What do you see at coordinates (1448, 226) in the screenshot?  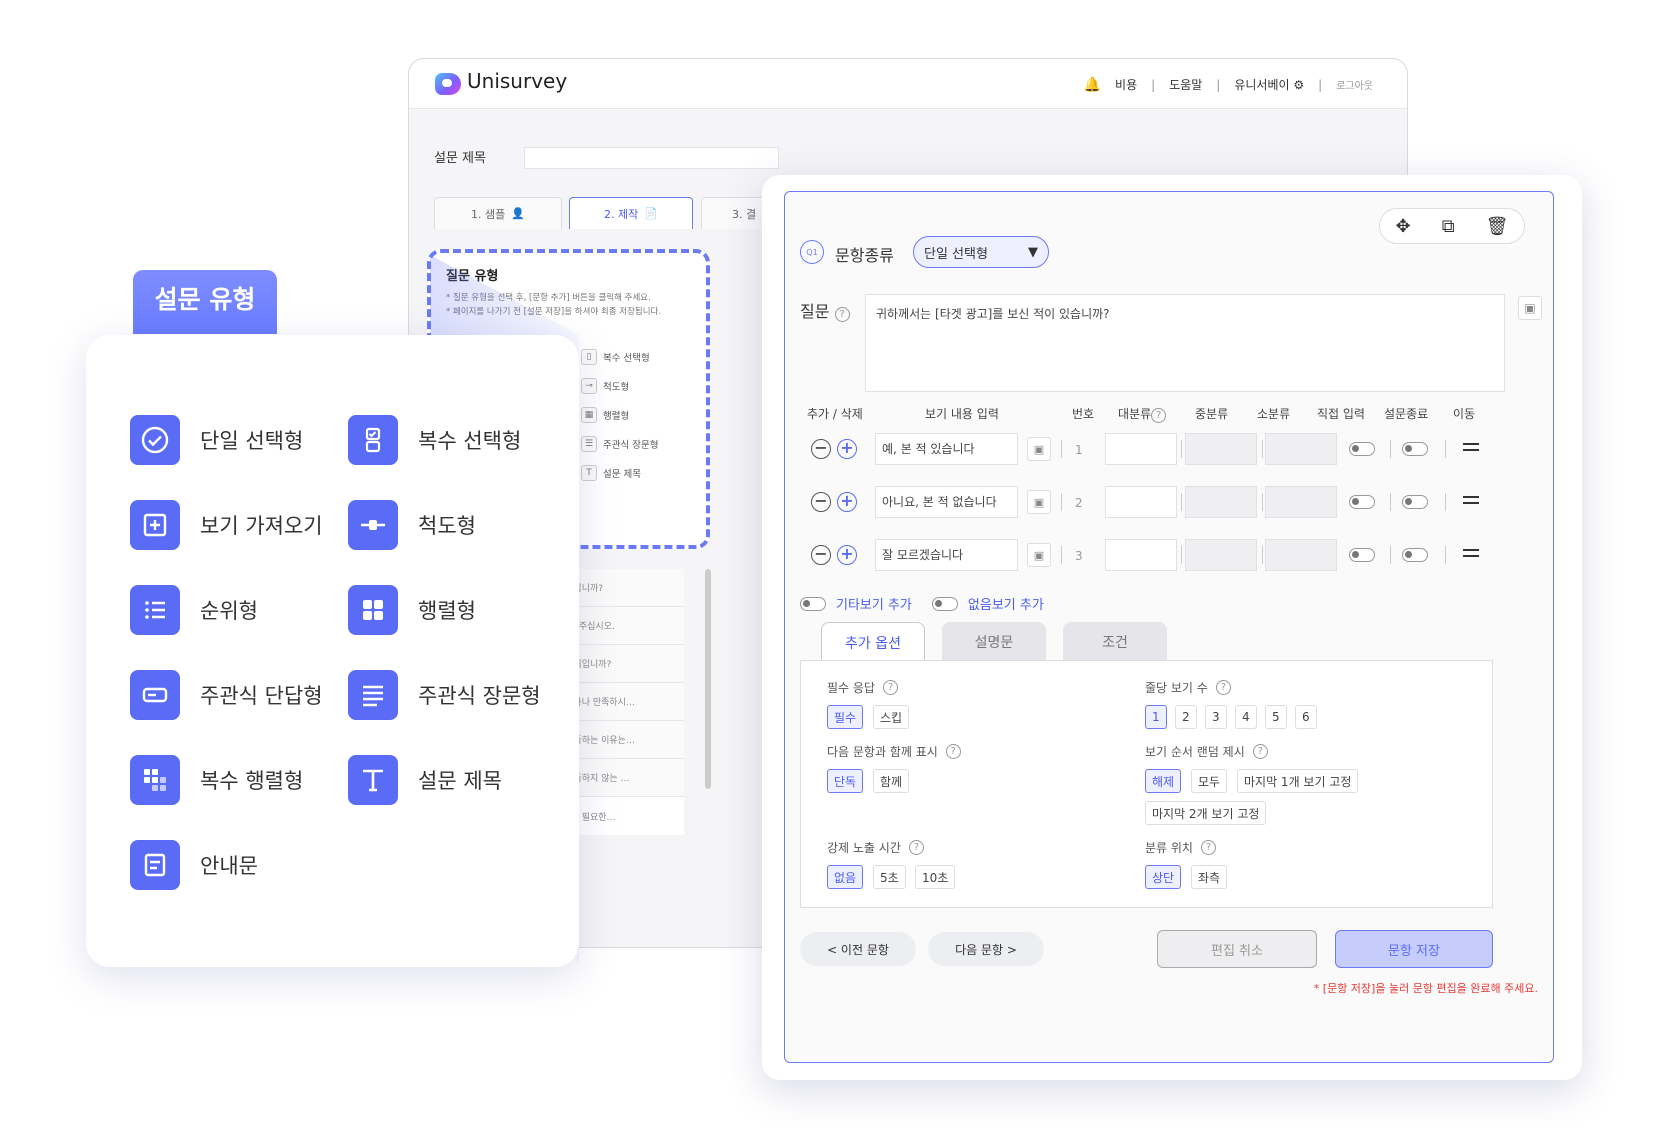 I see `copy-icon: ⧉` at bounding box center [1448, 226].